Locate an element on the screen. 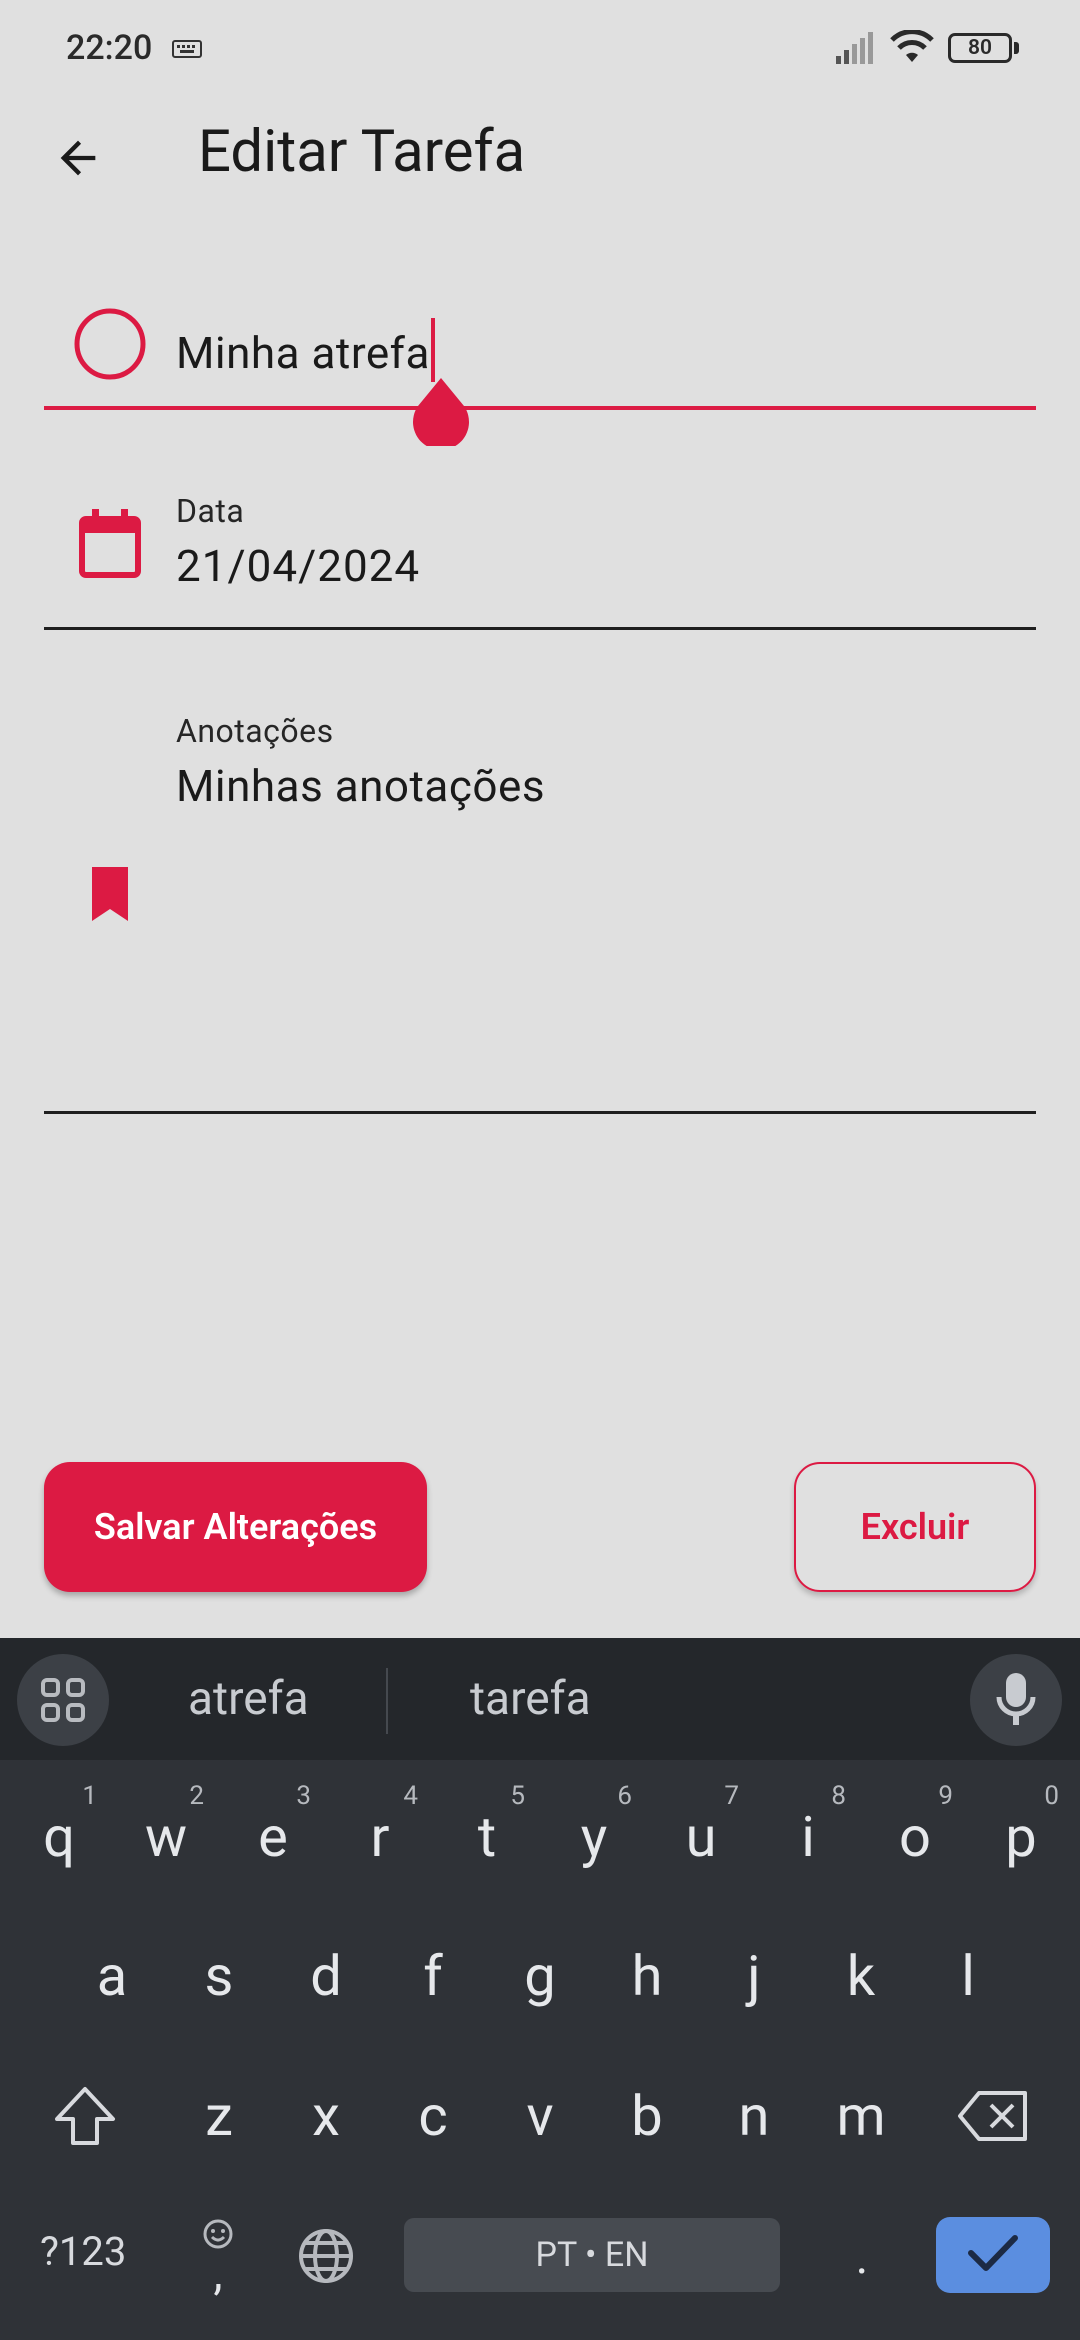  period-label: . is located at coordinates (862, 2256).